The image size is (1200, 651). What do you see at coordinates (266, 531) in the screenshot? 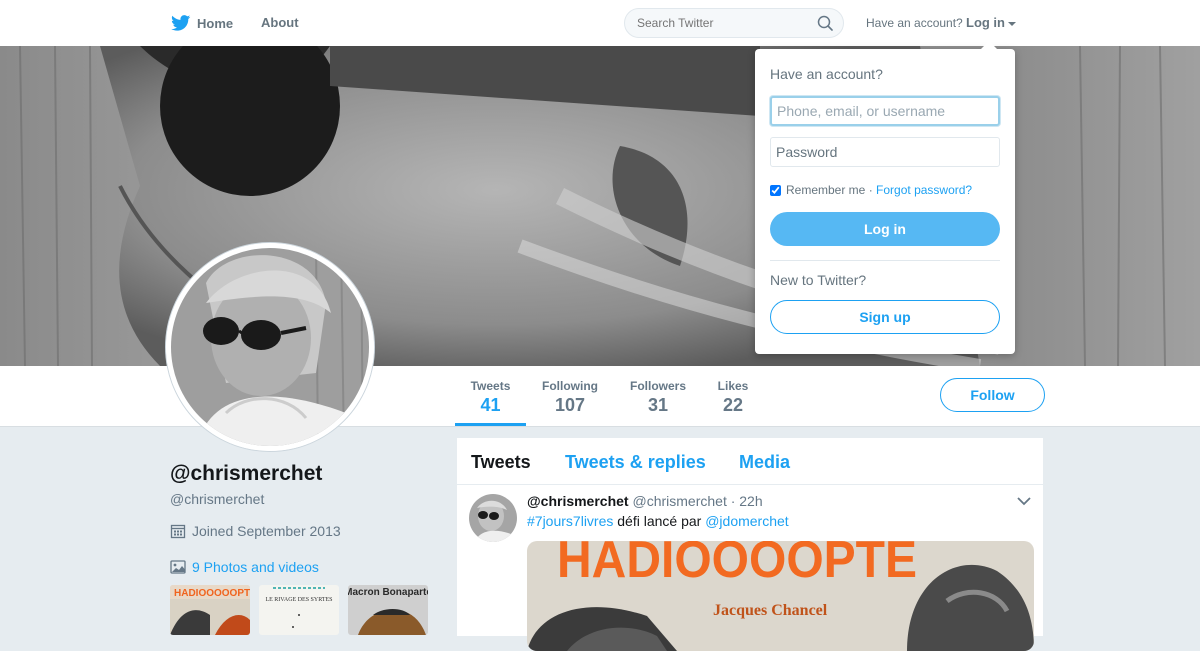
I see `joined-date-text: Joined September 2013` at bounding box center [266, 531].